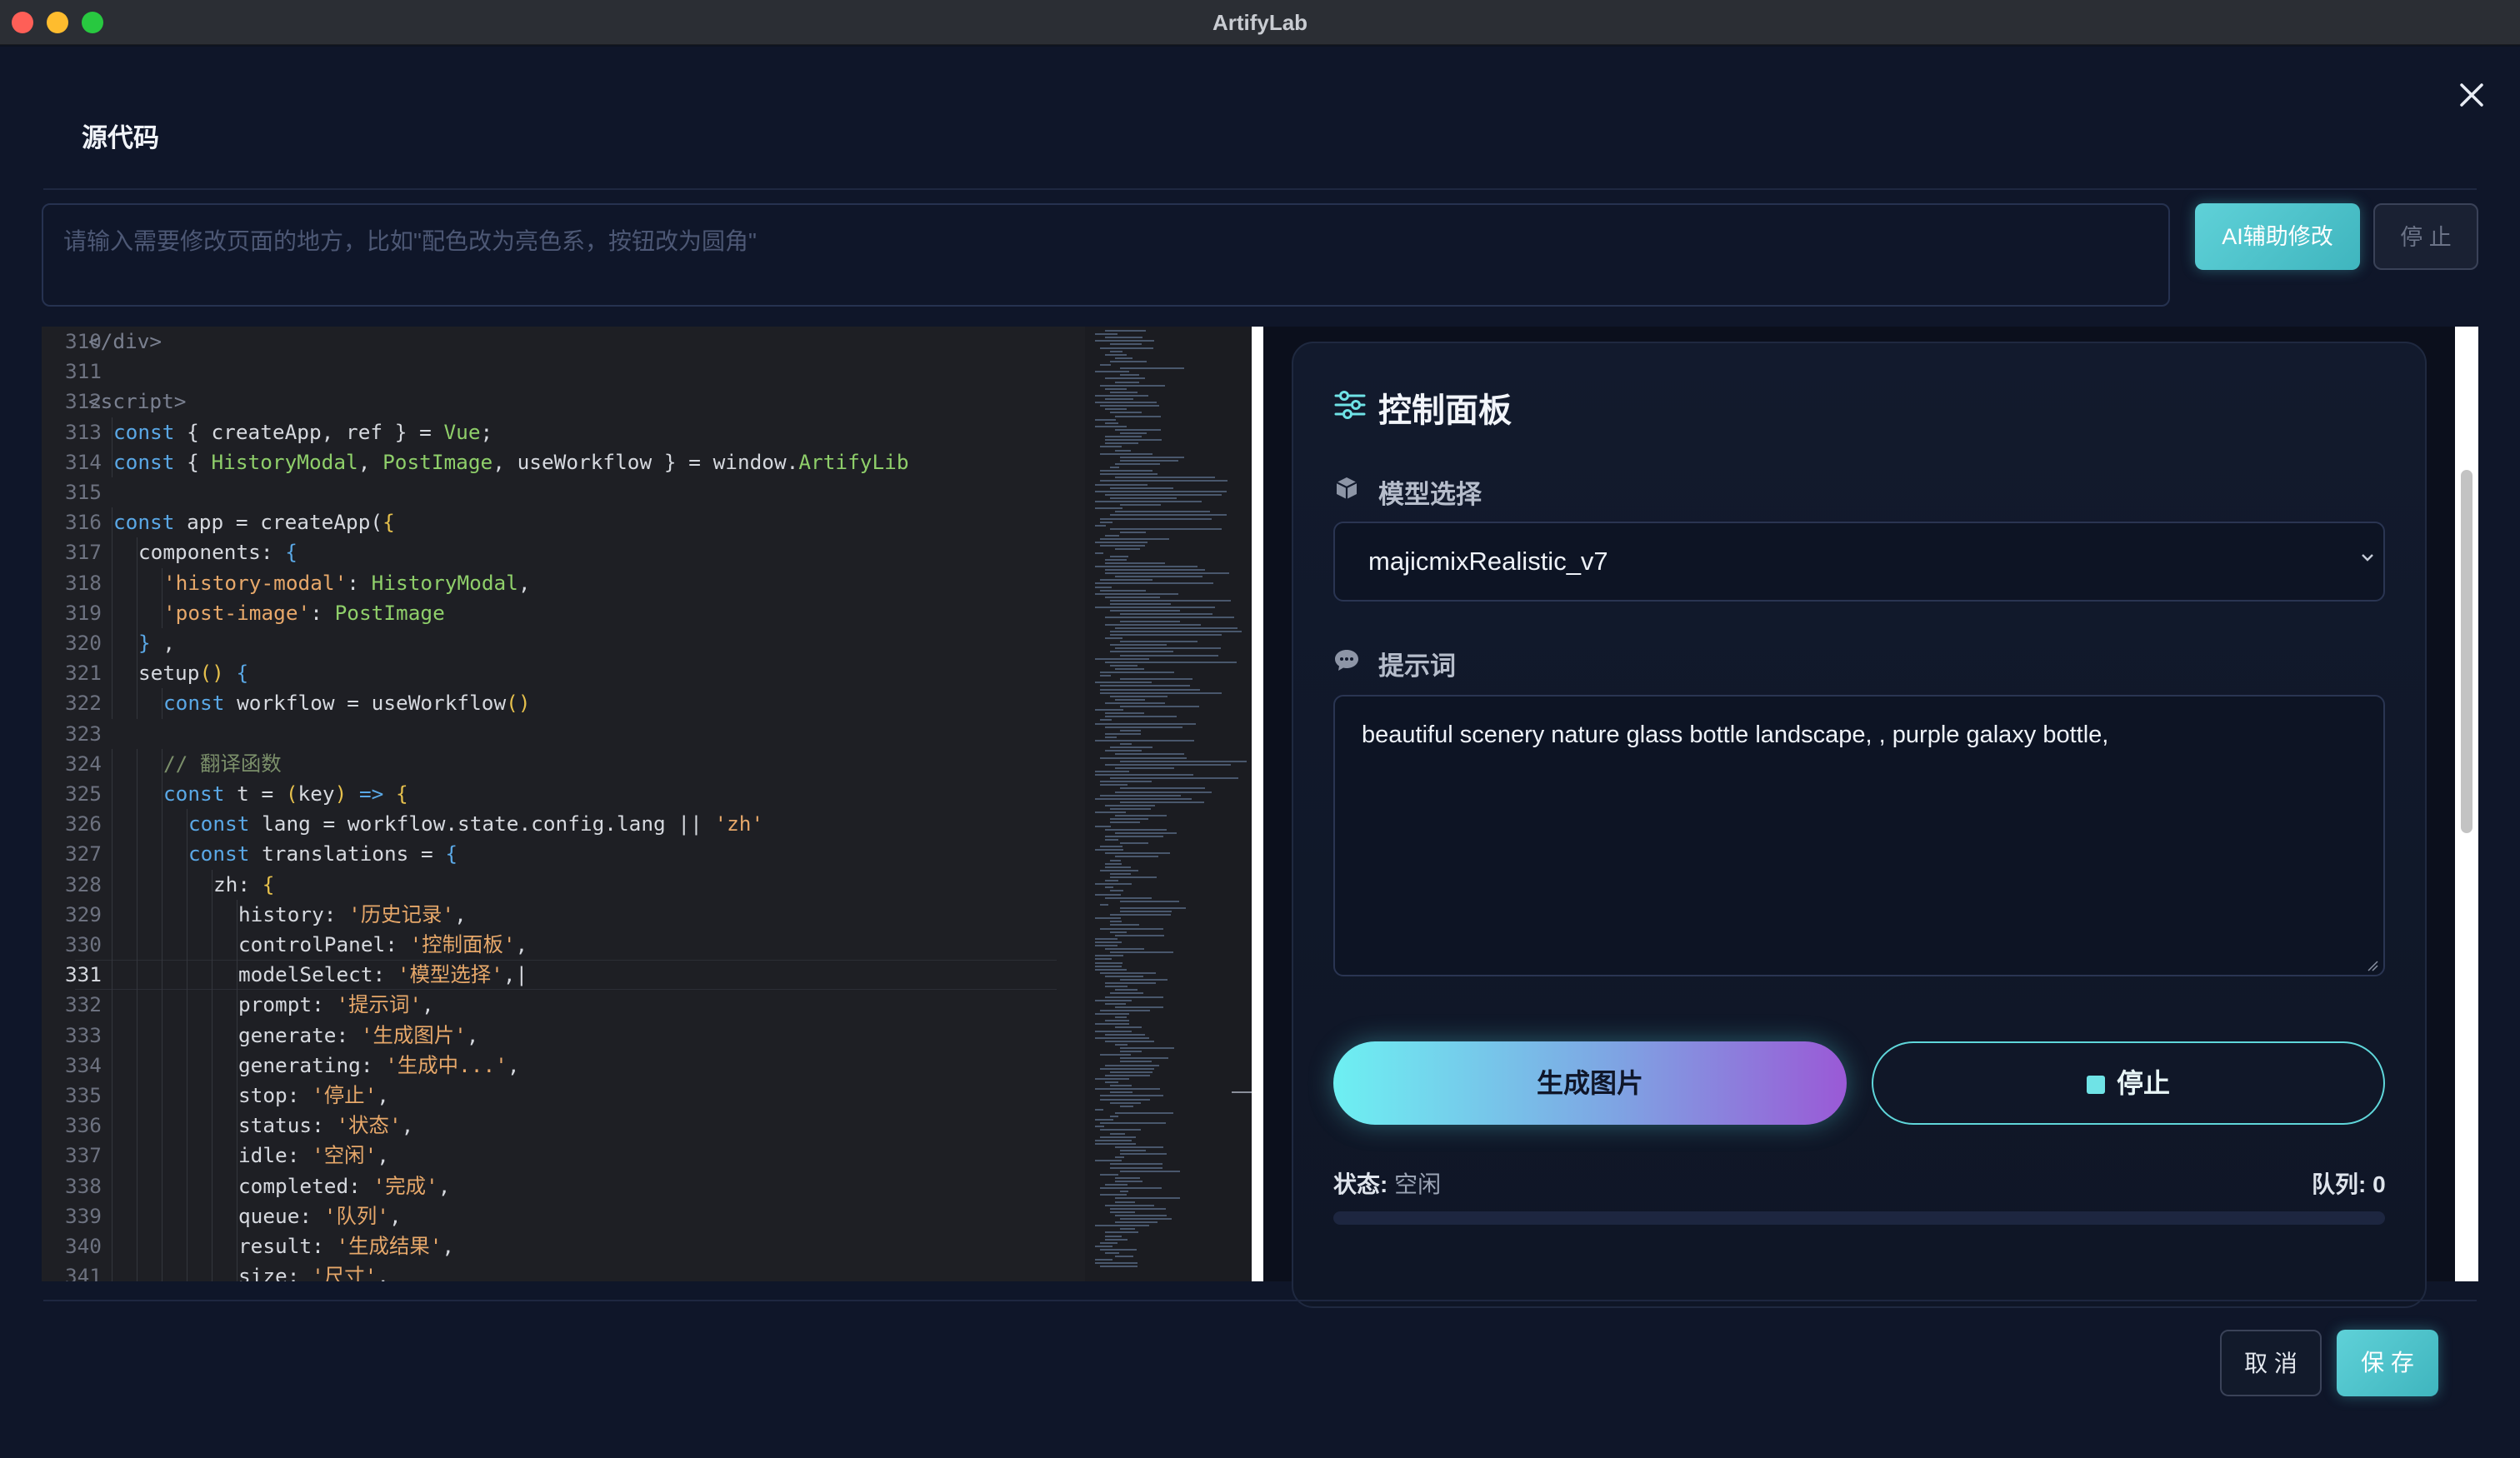 This screenshot has height=1458, width=2520. Describe the element at coordinates (83, 883) in the screenshot. I see `line-number: 328` at that location.